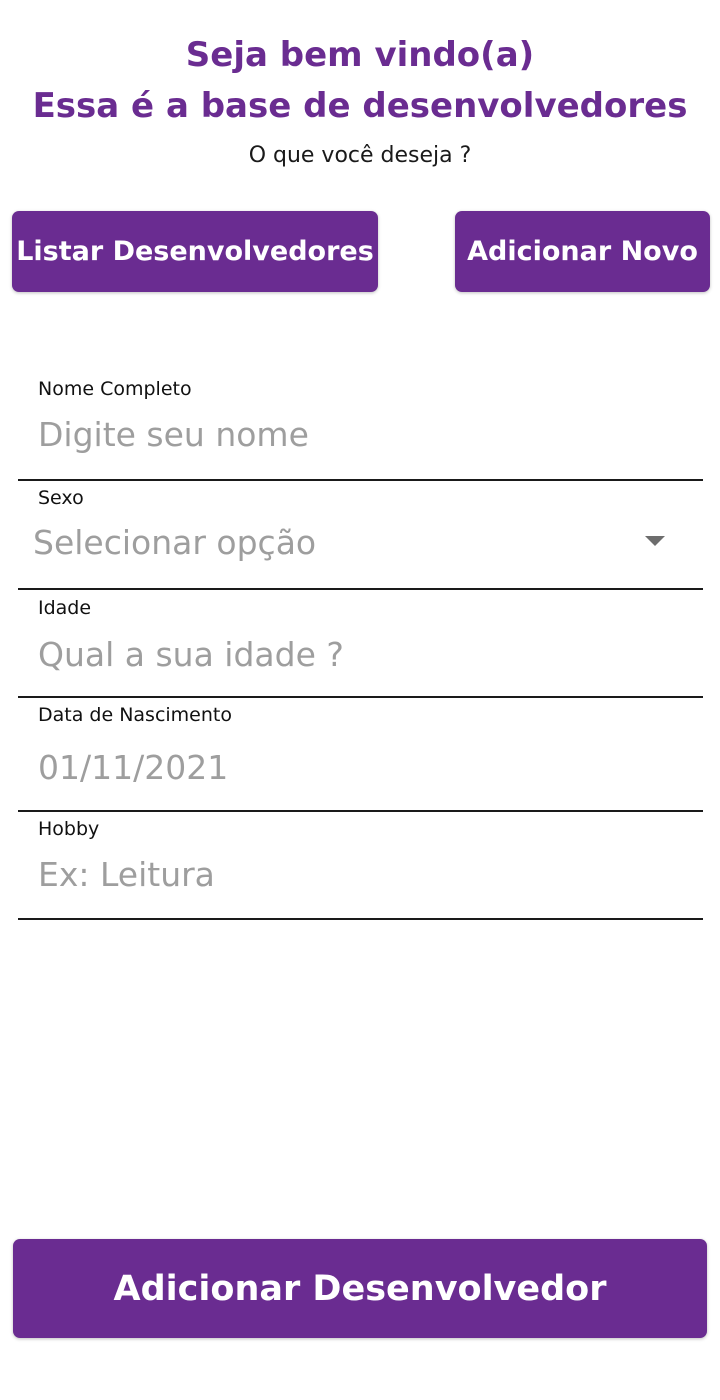  I want to click on hobby-label: Hobby, so click(69, 829).